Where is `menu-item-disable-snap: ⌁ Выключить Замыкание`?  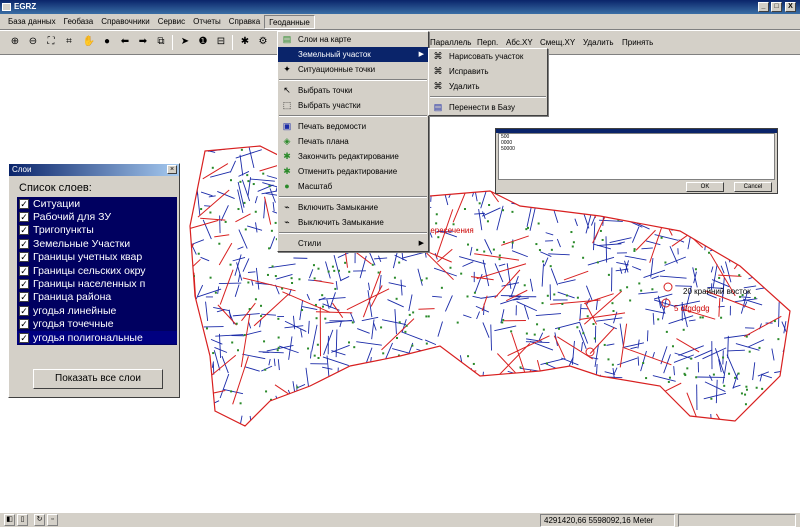 menu-item-disable-snap: ⌁ Выключить Замыкание is located at coordinates (353, 222).